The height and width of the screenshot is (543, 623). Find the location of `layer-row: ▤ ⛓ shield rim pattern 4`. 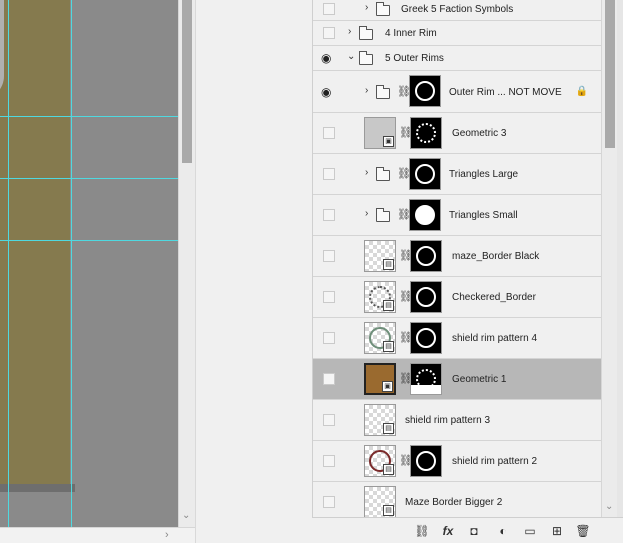

layer-row: ▤ ⛓ shield rim pattern 4 is located at coordinates (457, 338).